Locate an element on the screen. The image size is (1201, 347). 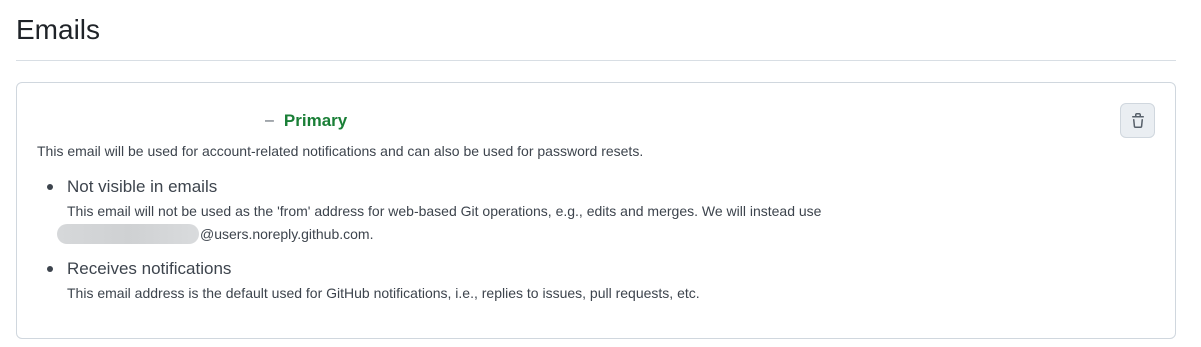
redacted-username is located at coordinates (128, 234).